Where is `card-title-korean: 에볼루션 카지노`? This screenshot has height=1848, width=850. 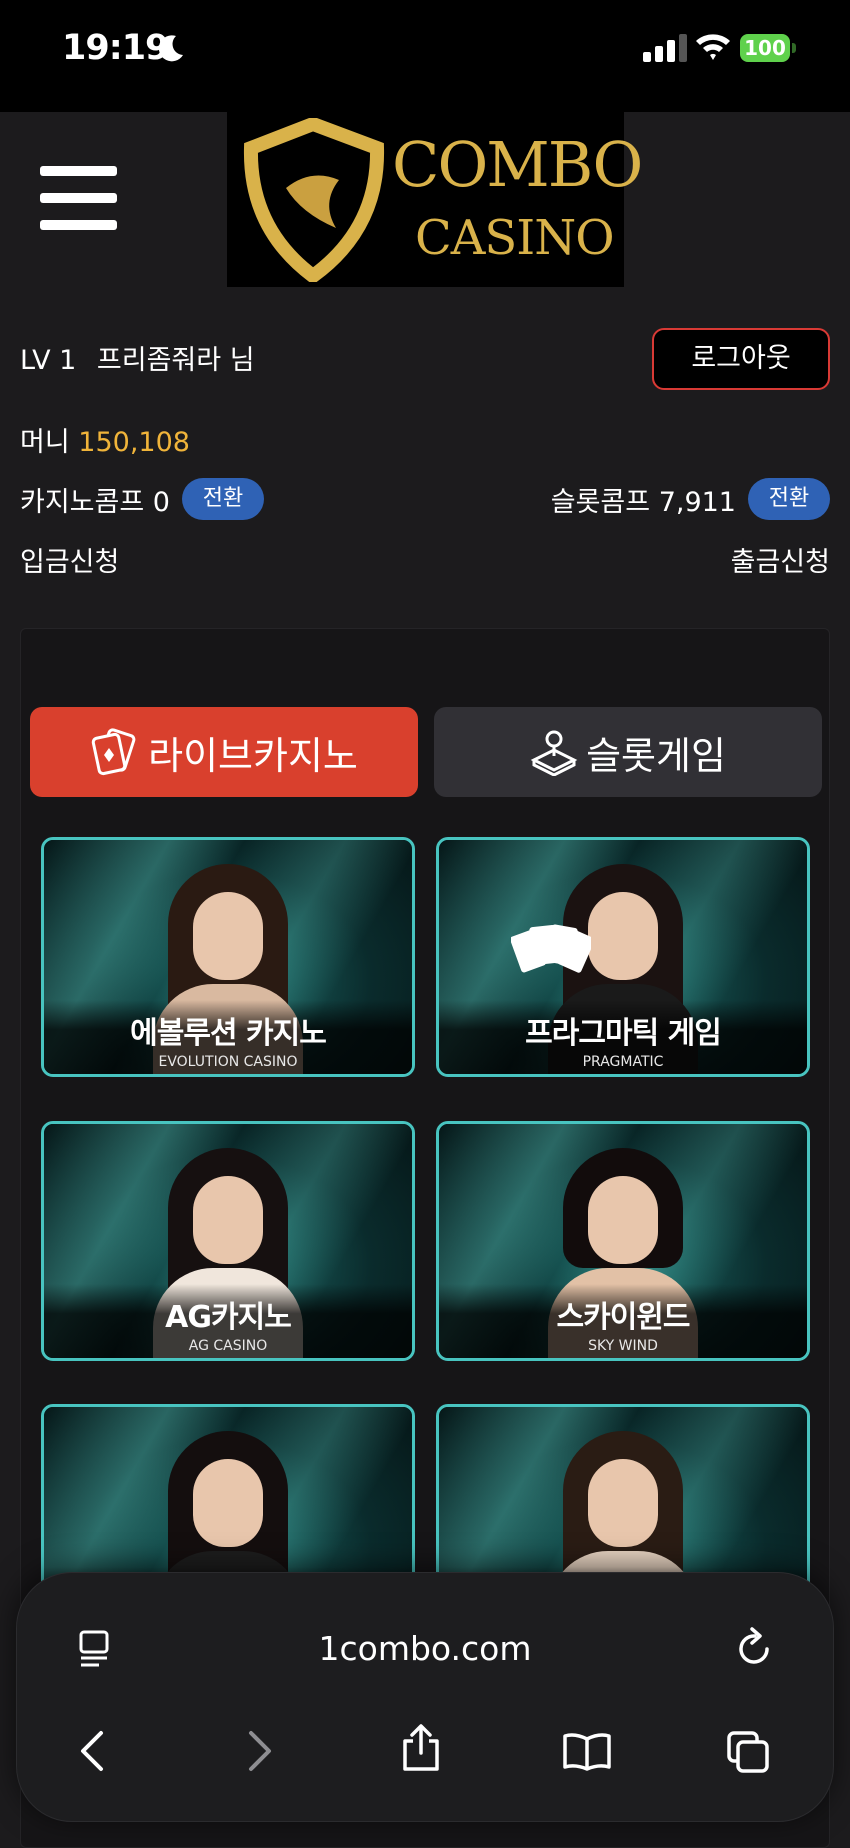 card-title-korean: 에볼루션 카지노 is located at coordinates (228, 1033).